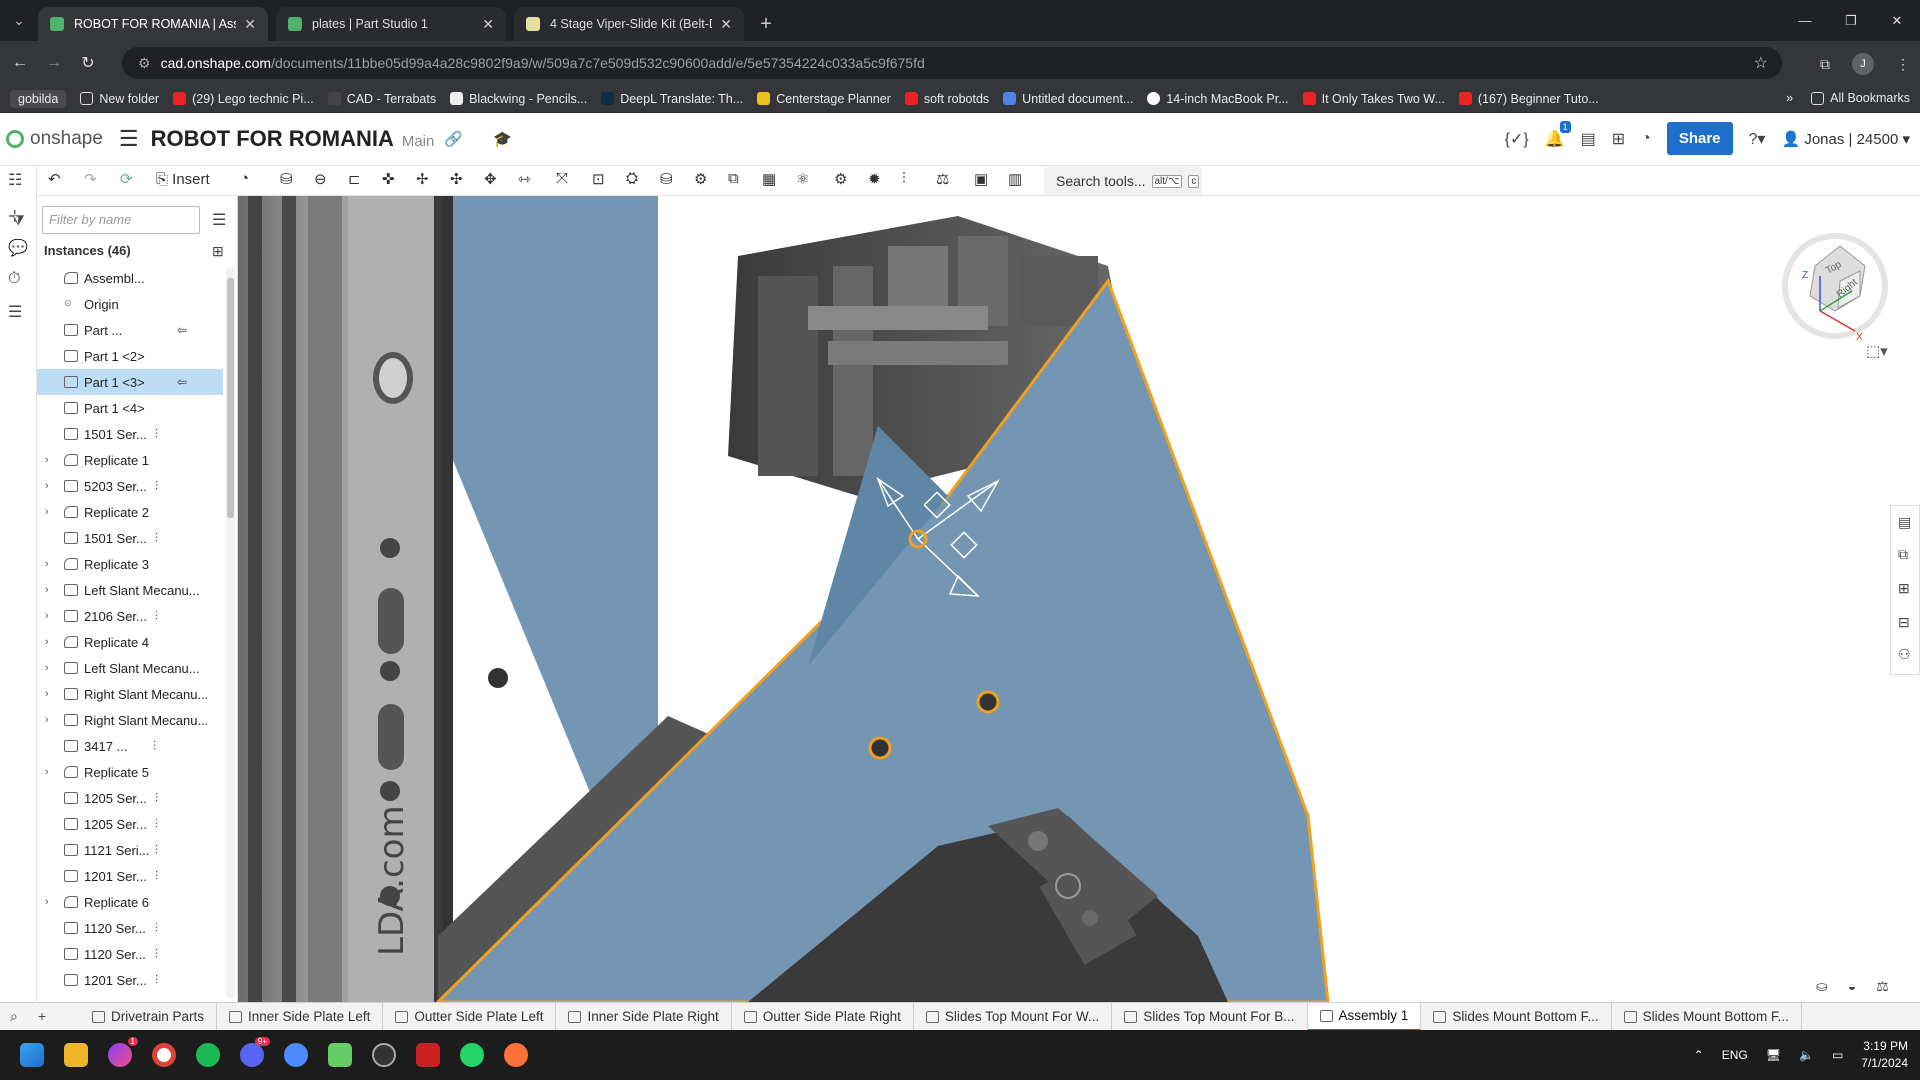  What do you see at coordinates (126, 179) in the screenshot?
I see `regenerate-icon: ⟳` at bounding box center [126, 179].